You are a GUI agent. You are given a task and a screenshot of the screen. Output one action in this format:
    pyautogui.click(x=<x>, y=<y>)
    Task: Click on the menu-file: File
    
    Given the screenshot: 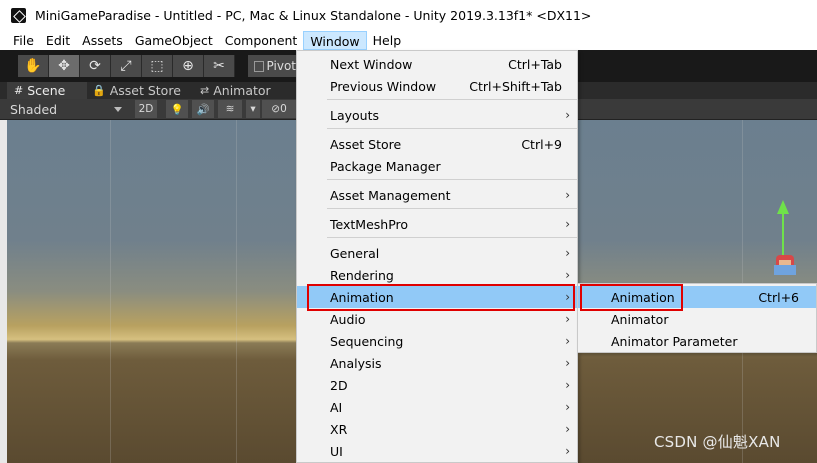 What is the action you would take?
    pyautogui.click(x=23, y=40)
    